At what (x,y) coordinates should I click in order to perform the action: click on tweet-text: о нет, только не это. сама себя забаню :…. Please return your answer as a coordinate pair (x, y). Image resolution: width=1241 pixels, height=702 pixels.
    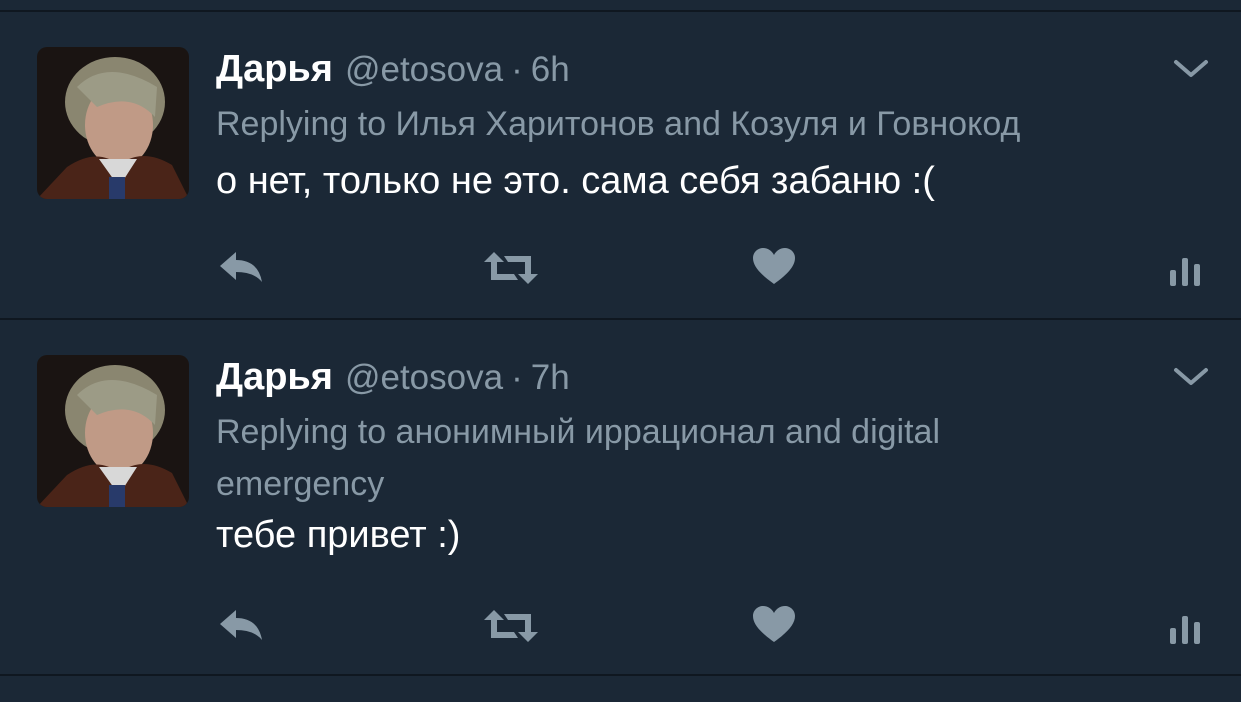
    Looking at the image, I should click on (575, 181).